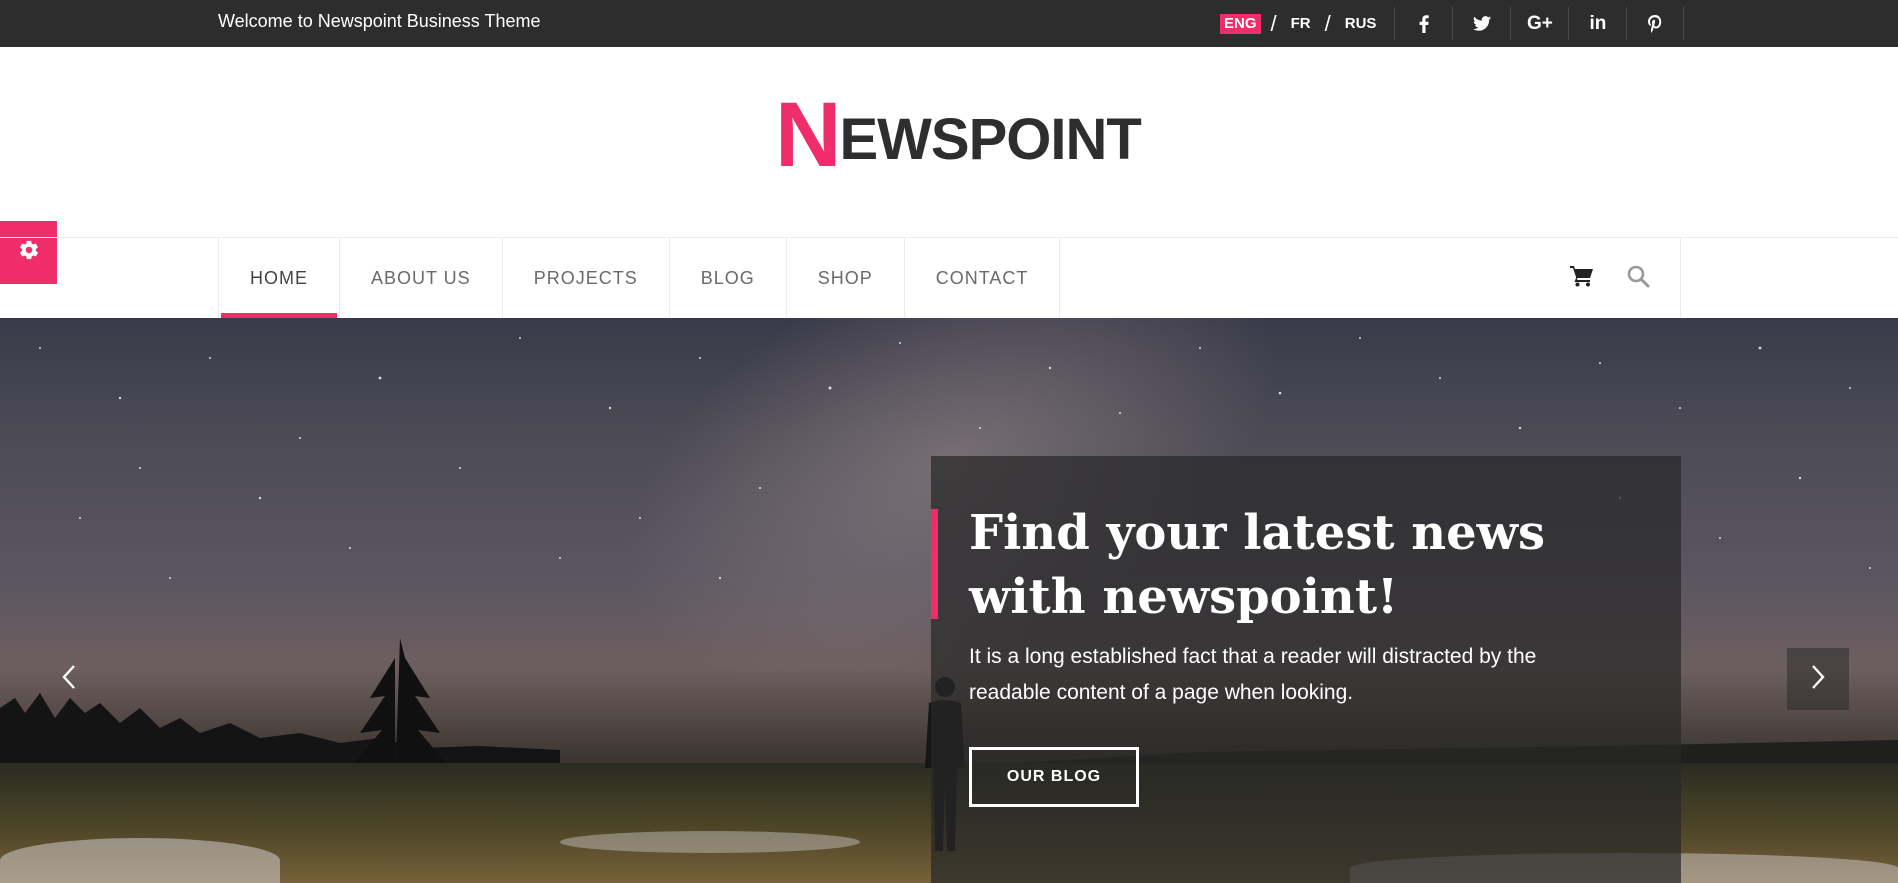  Describe the element at coordinates (1481, 23) in the screenshot. I see `twitter-icon` at that location.